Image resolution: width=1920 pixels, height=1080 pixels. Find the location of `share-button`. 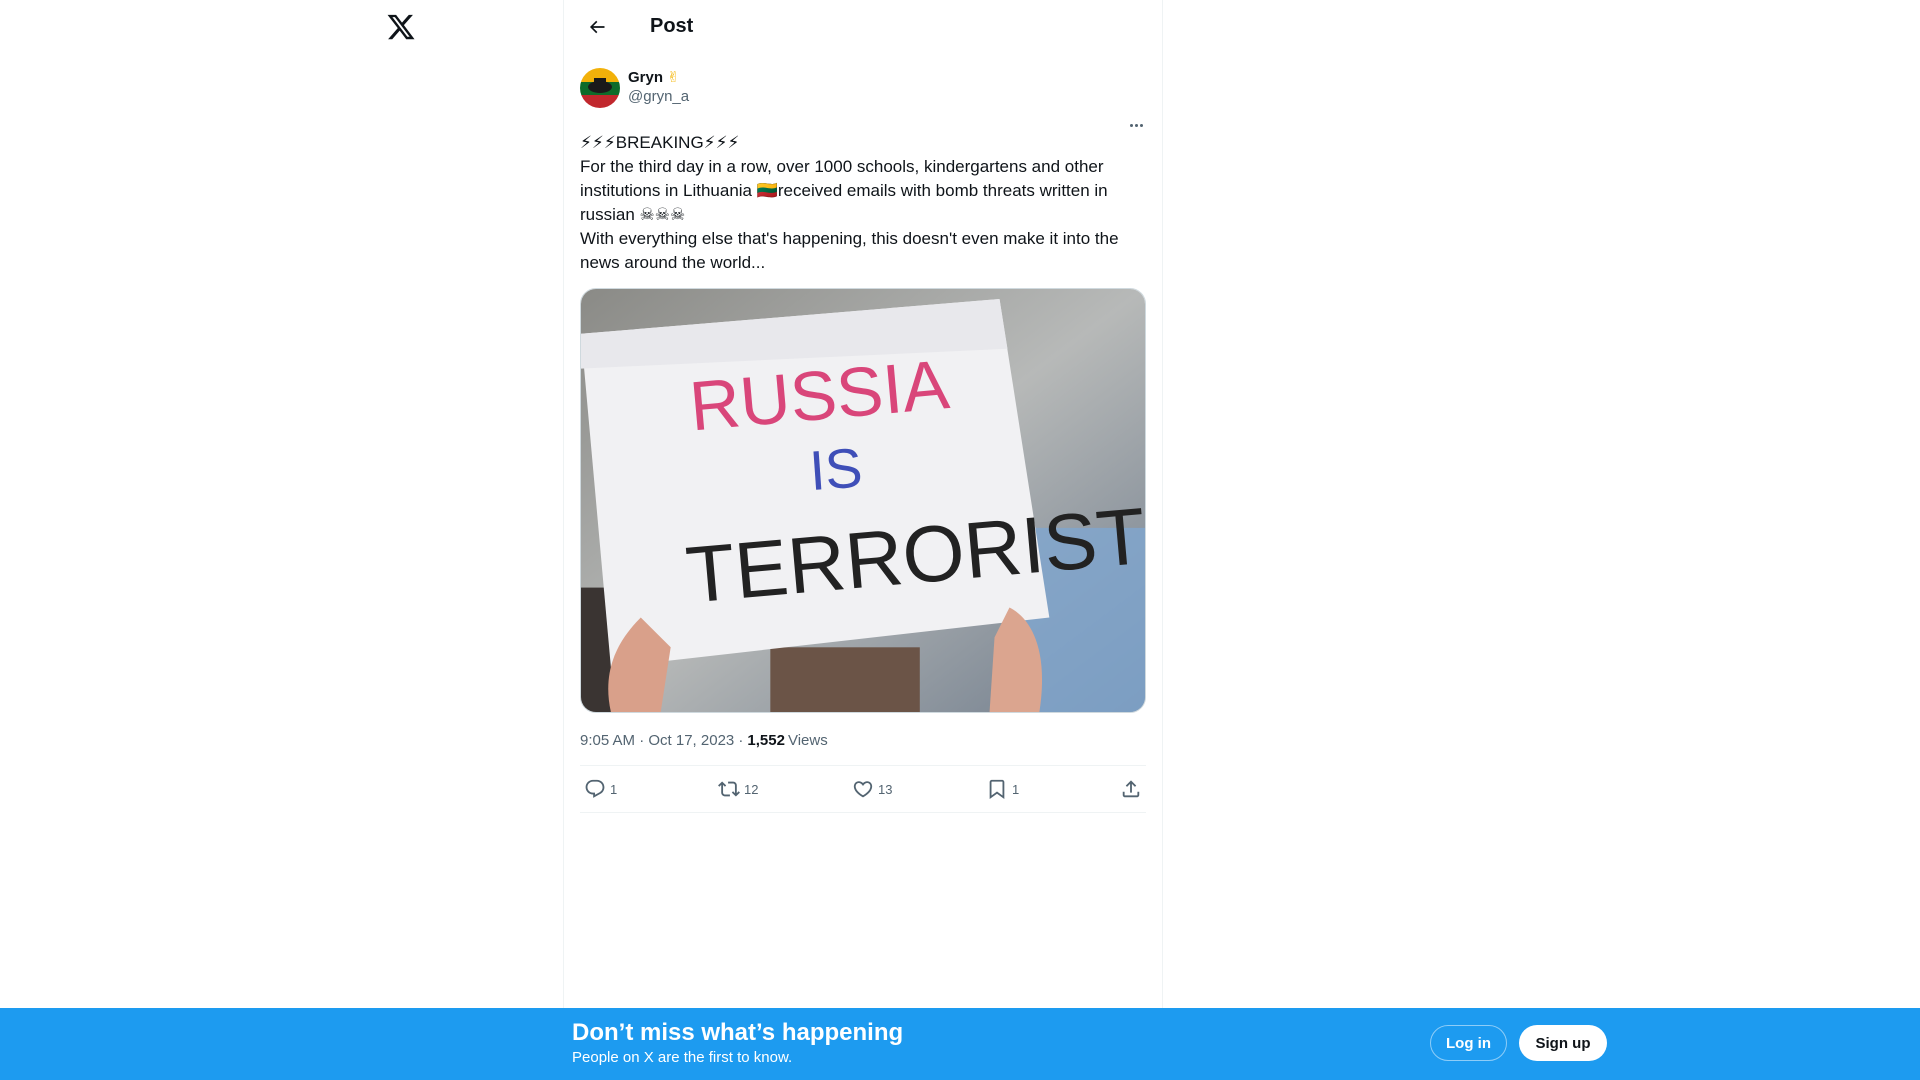

share-button is located at coordinates (1131, 789).